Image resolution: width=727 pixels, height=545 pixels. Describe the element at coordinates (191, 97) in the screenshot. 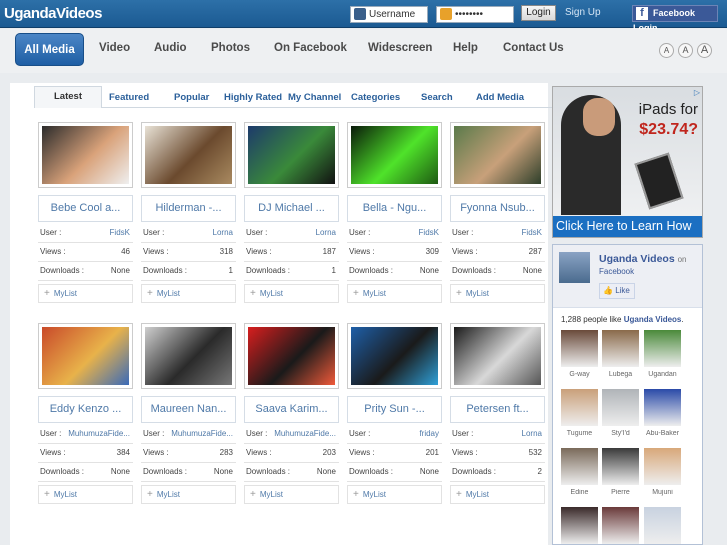

I see `subtab-popular: Popular` at that location.